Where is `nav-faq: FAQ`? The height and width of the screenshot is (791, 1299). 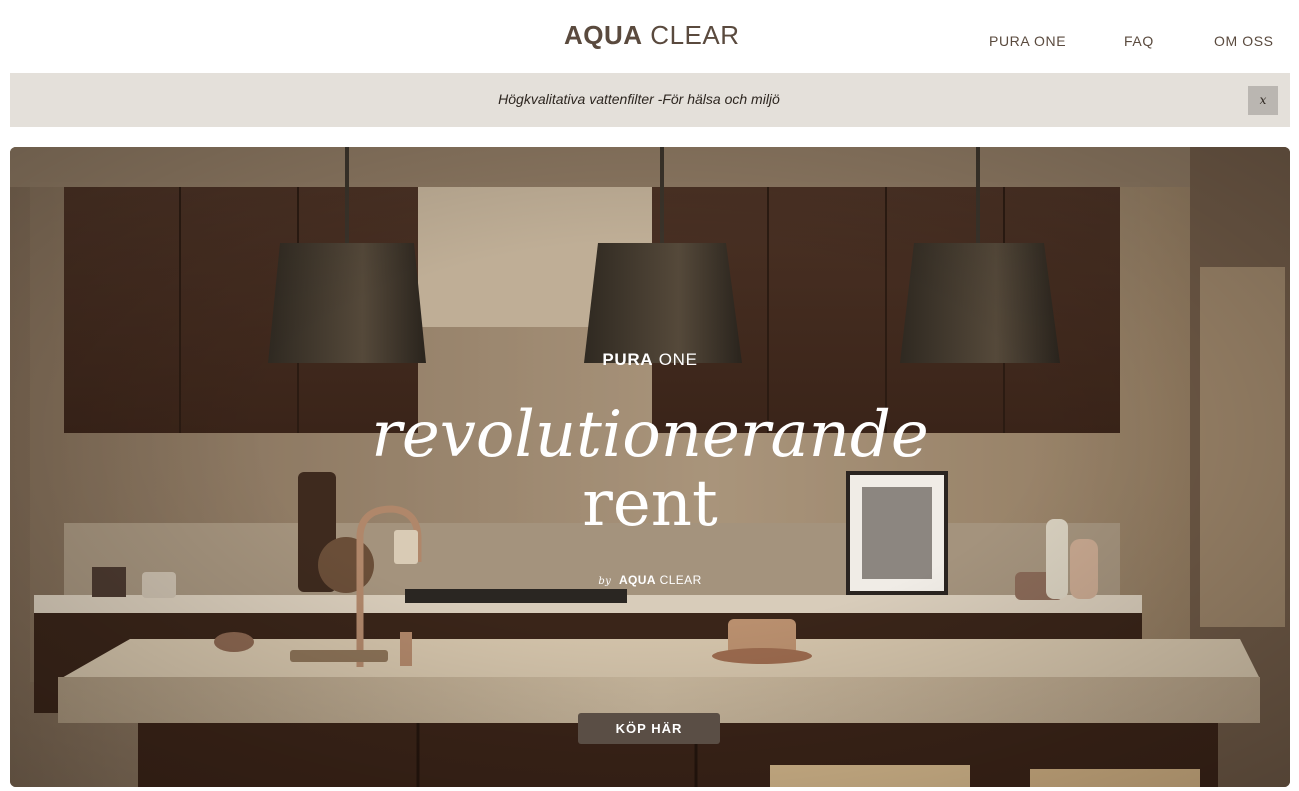
nav-faq: FAQ is located at coordinates (1139, 41).